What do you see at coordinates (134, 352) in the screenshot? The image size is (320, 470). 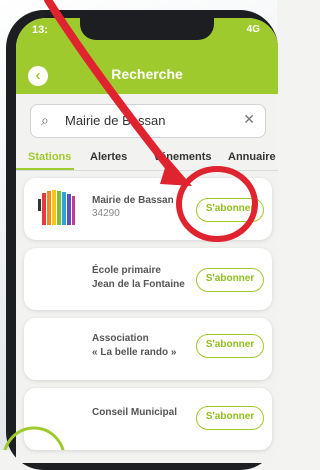 I see `result-name-line2: « La belle rando »` at bounding box center [134, 352].